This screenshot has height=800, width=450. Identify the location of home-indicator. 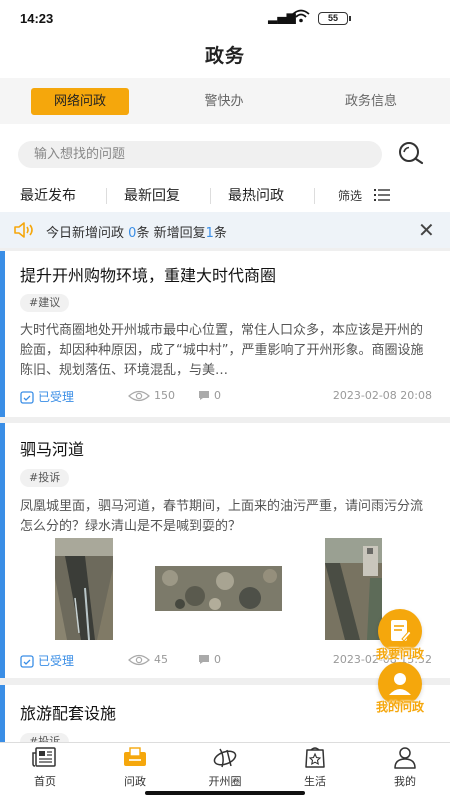
(225, 793).